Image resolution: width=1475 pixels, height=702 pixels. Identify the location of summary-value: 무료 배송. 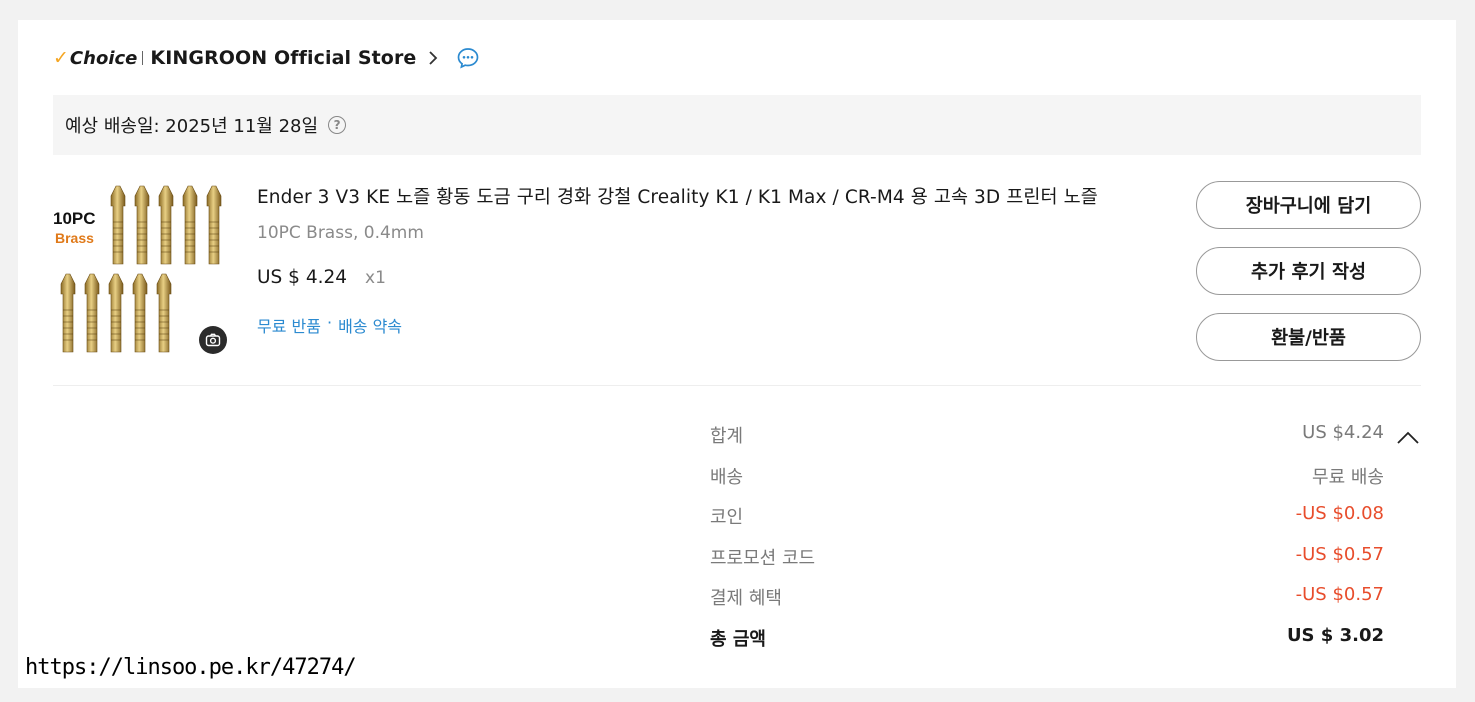
(1348, 477).